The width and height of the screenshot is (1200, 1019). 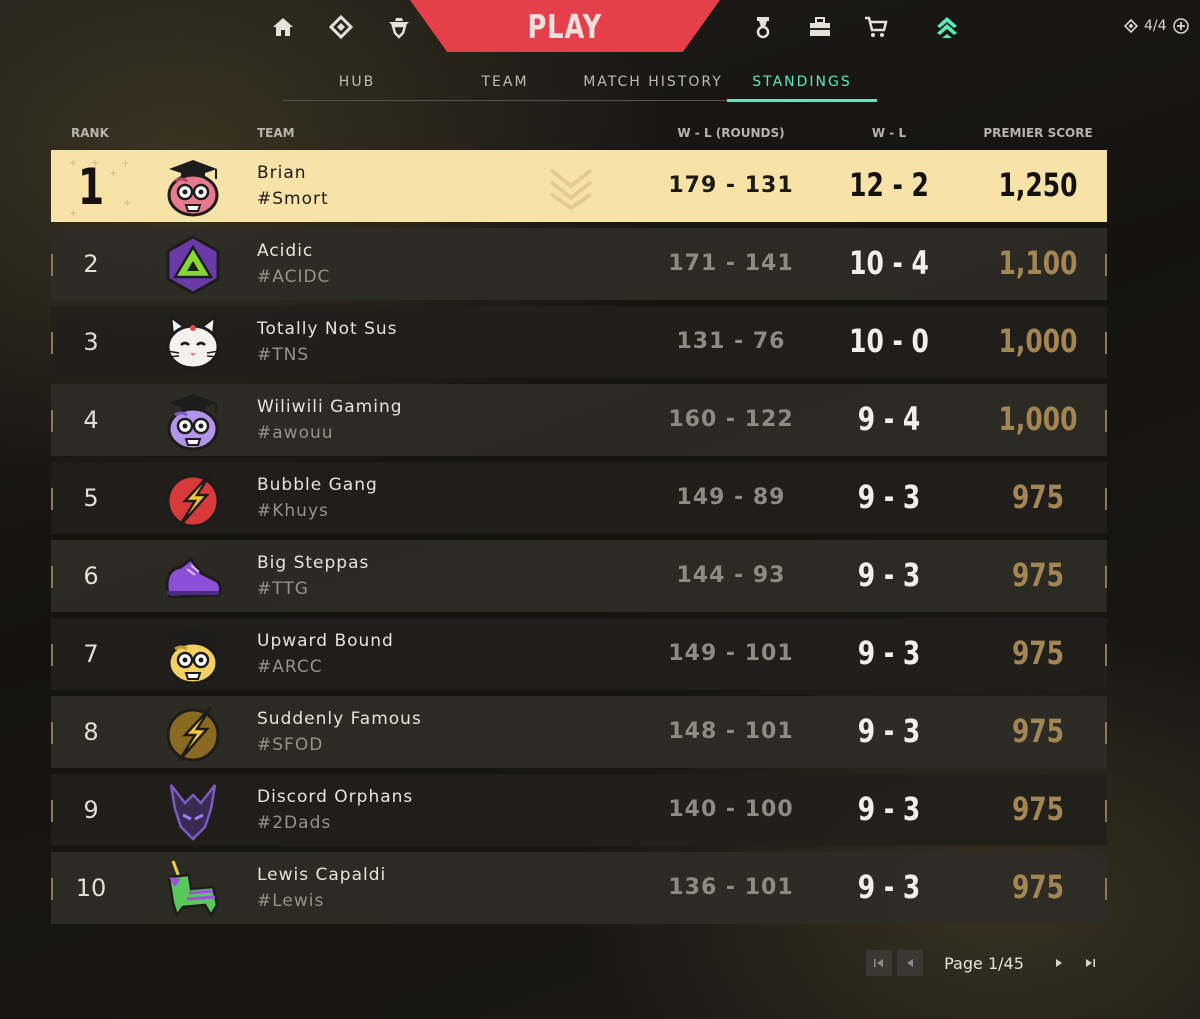 What do you see at coordinates (1038, 263) in the screenshot?
I see `premier-score: 1,100` at bounding box center [1038, 263].